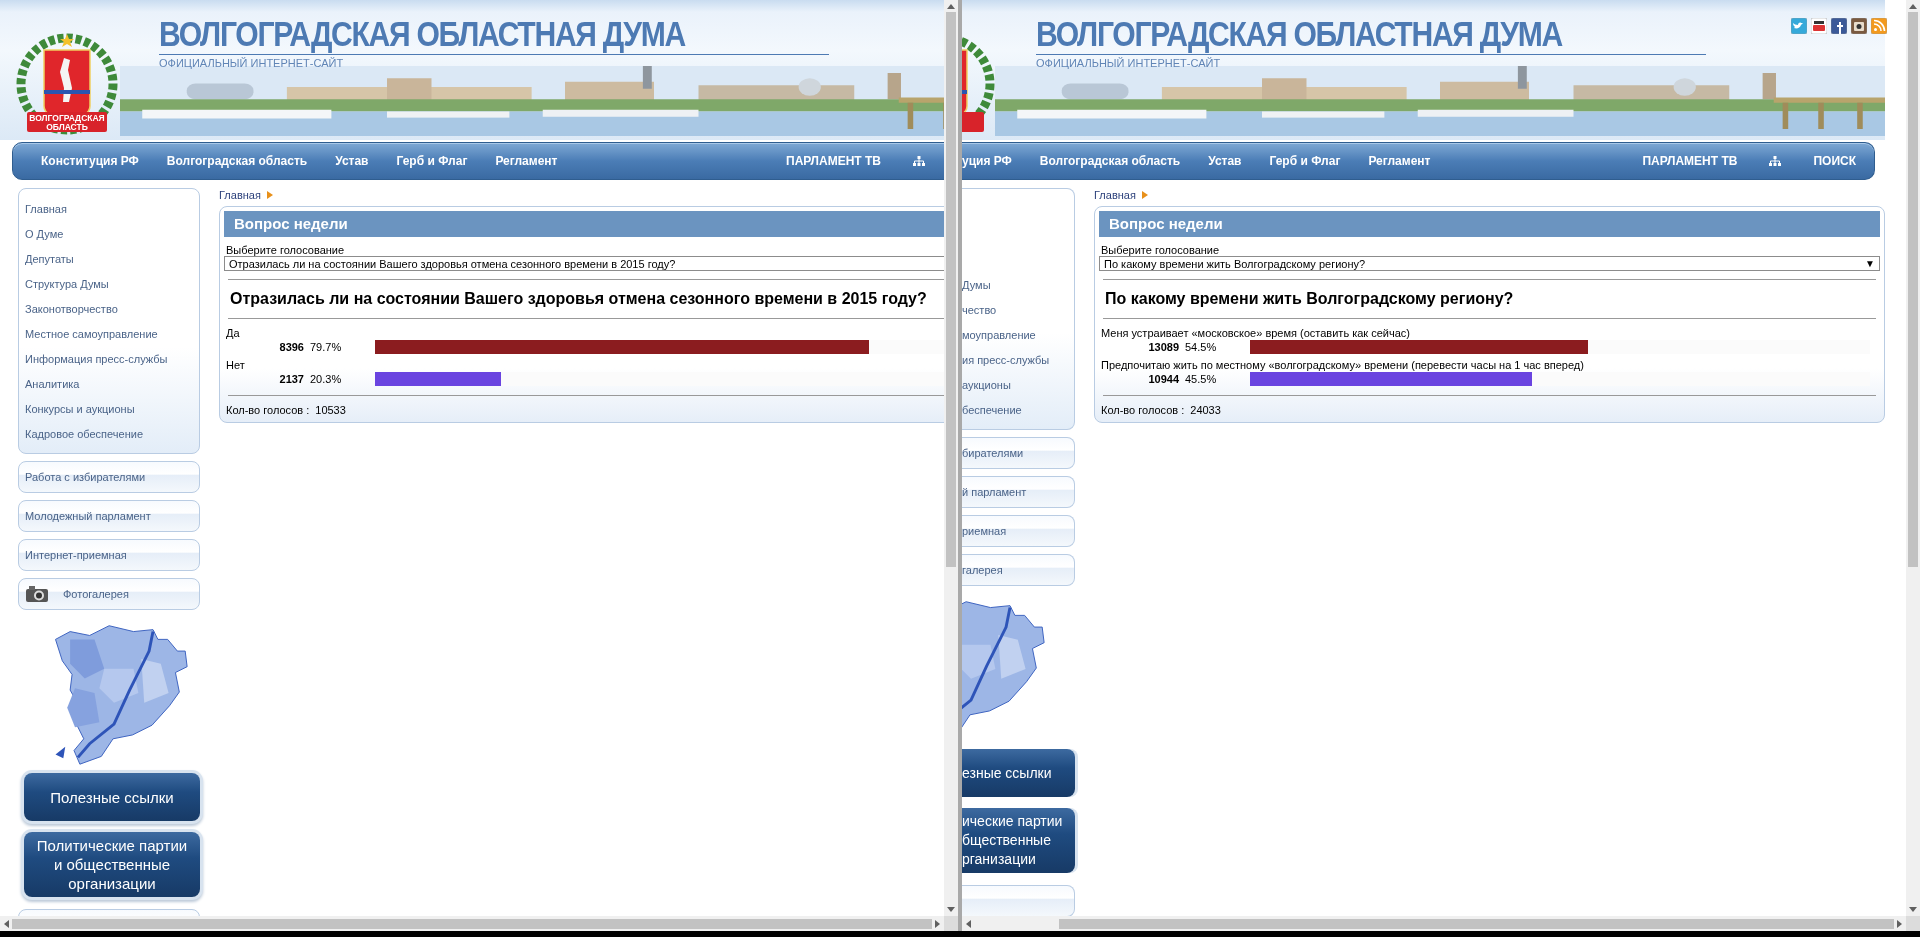 The width and height of the screenshot is (1920, 937). Describe the element at coordinates (109, 516) in the screenshot. I see `sidebar-button: Молодежный парламент` at that location.